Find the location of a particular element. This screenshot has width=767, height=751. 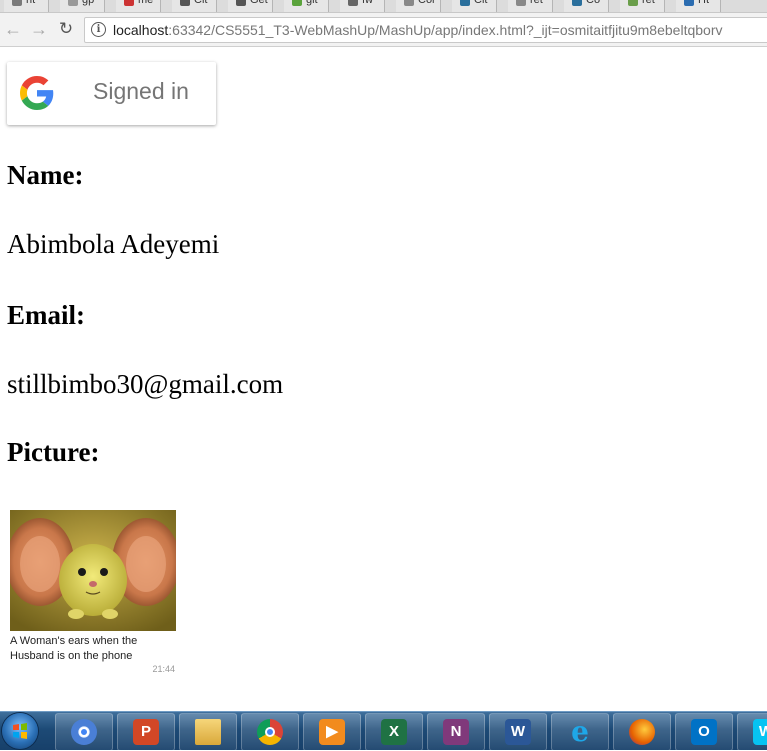

reload-icon: ↻ is located at coordinates (66, 29).